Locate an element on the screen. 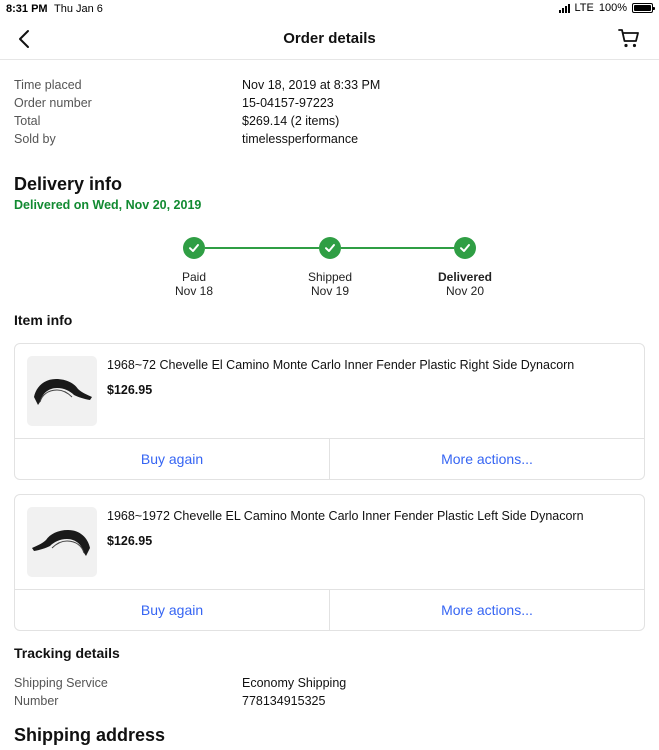 This screenshot has width=659, height=750. cart-icon is located at coordinates (628, 38).